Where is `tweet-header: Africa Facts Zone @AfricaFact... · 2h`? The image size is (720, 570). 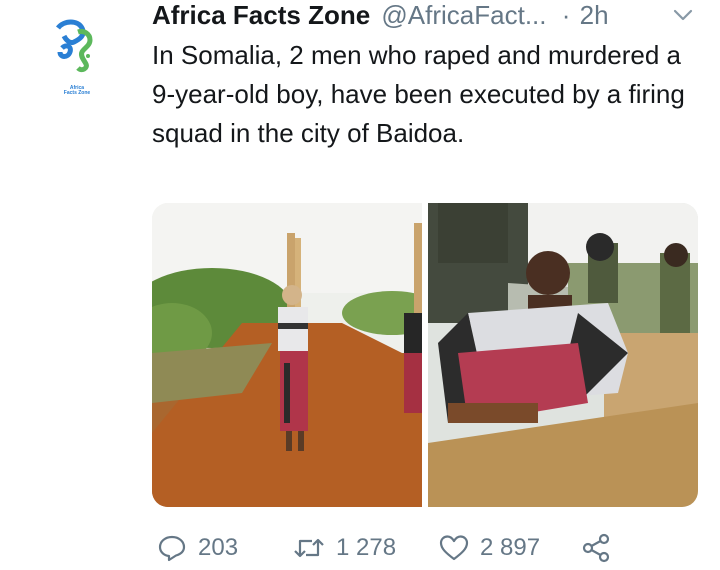
tweet-header: Africa Facts Zone @AfricaFact... · 2h is located at coordinates (426, 16).